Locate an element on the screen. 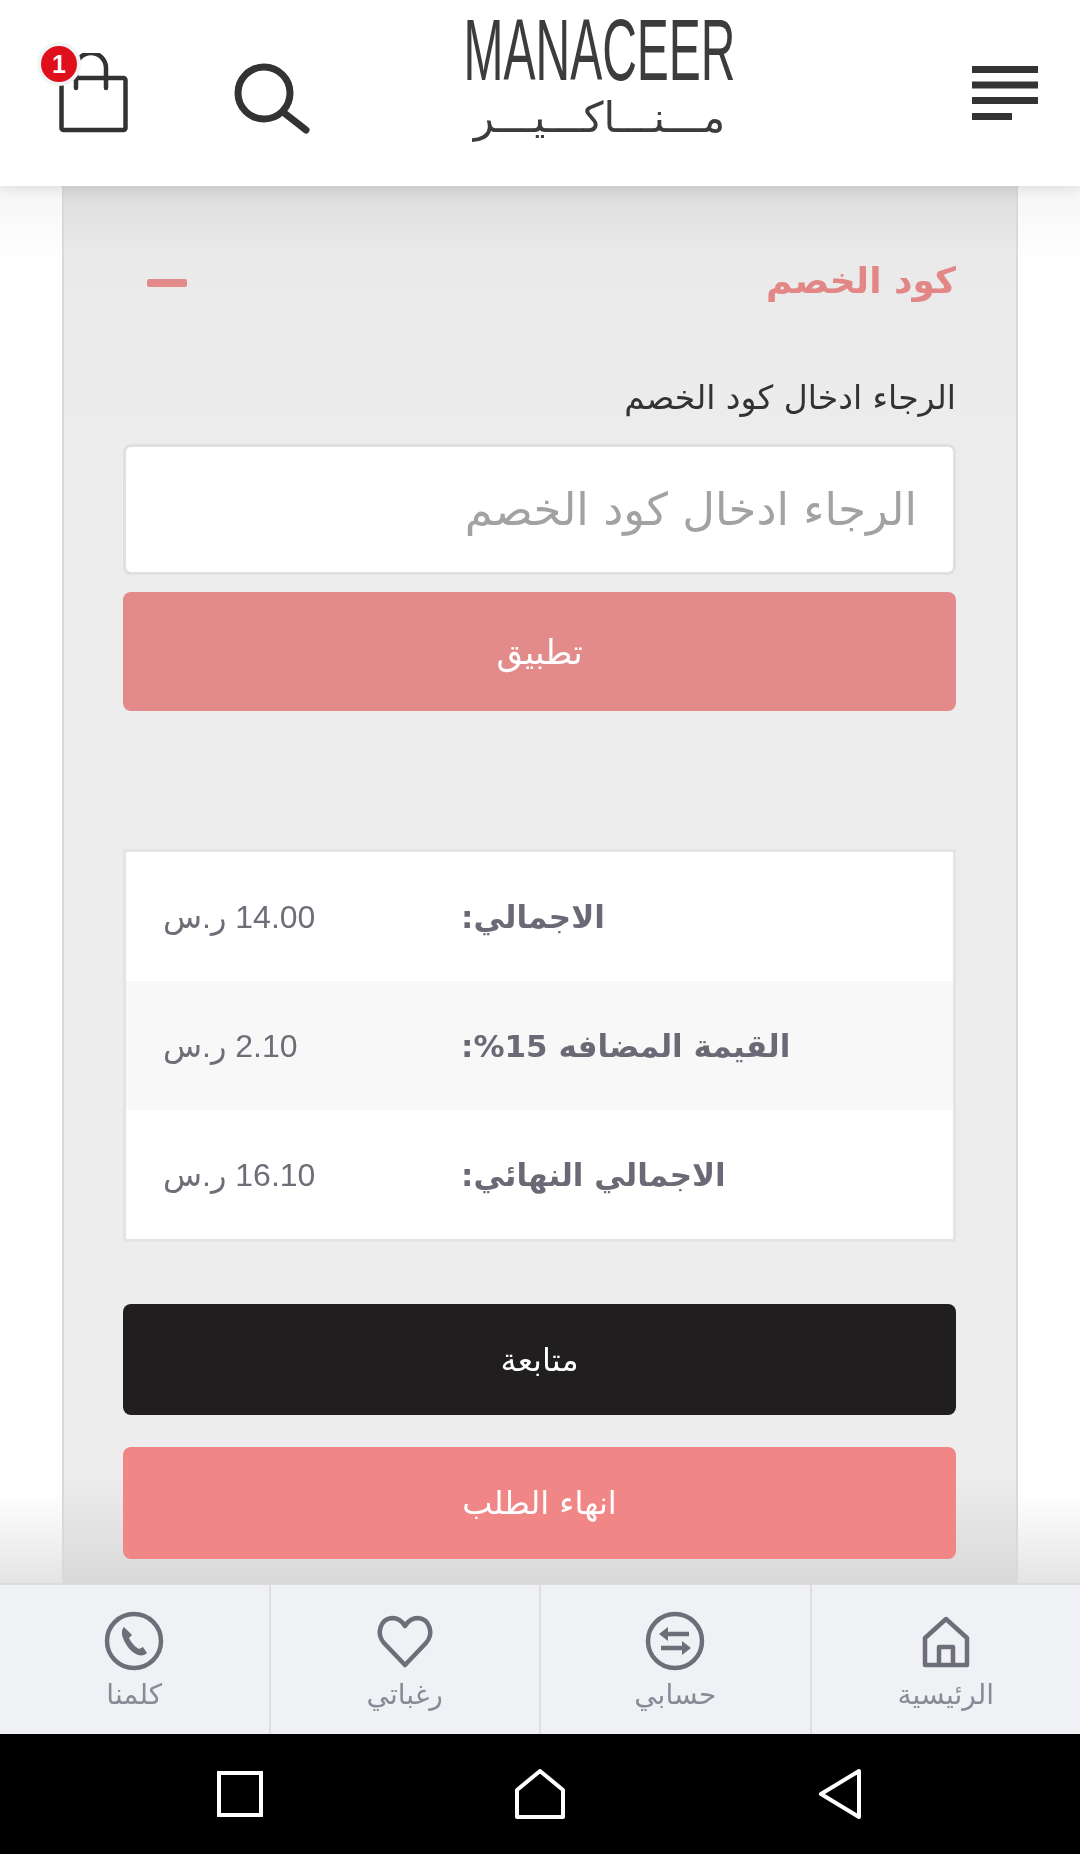  logo-arabic-text: مـــنـــاكـــيـــر is located at coordinates (599, 118).